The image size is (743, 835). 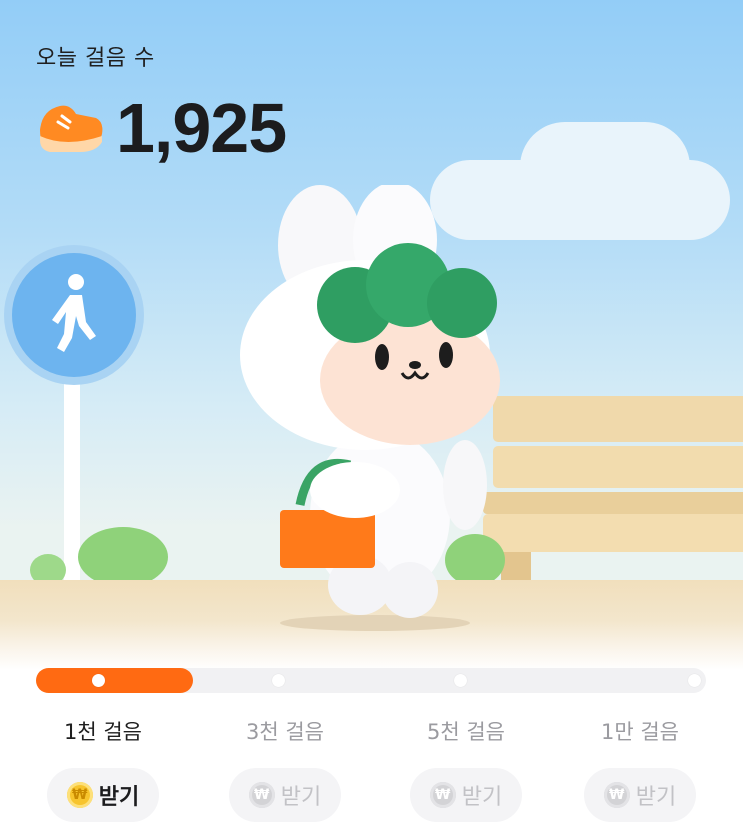 What do you see at coordinates (466, 732) in the screenshot?
I see `milestone-label-5k: 5천 걸음` at bounding box center [466, 732].